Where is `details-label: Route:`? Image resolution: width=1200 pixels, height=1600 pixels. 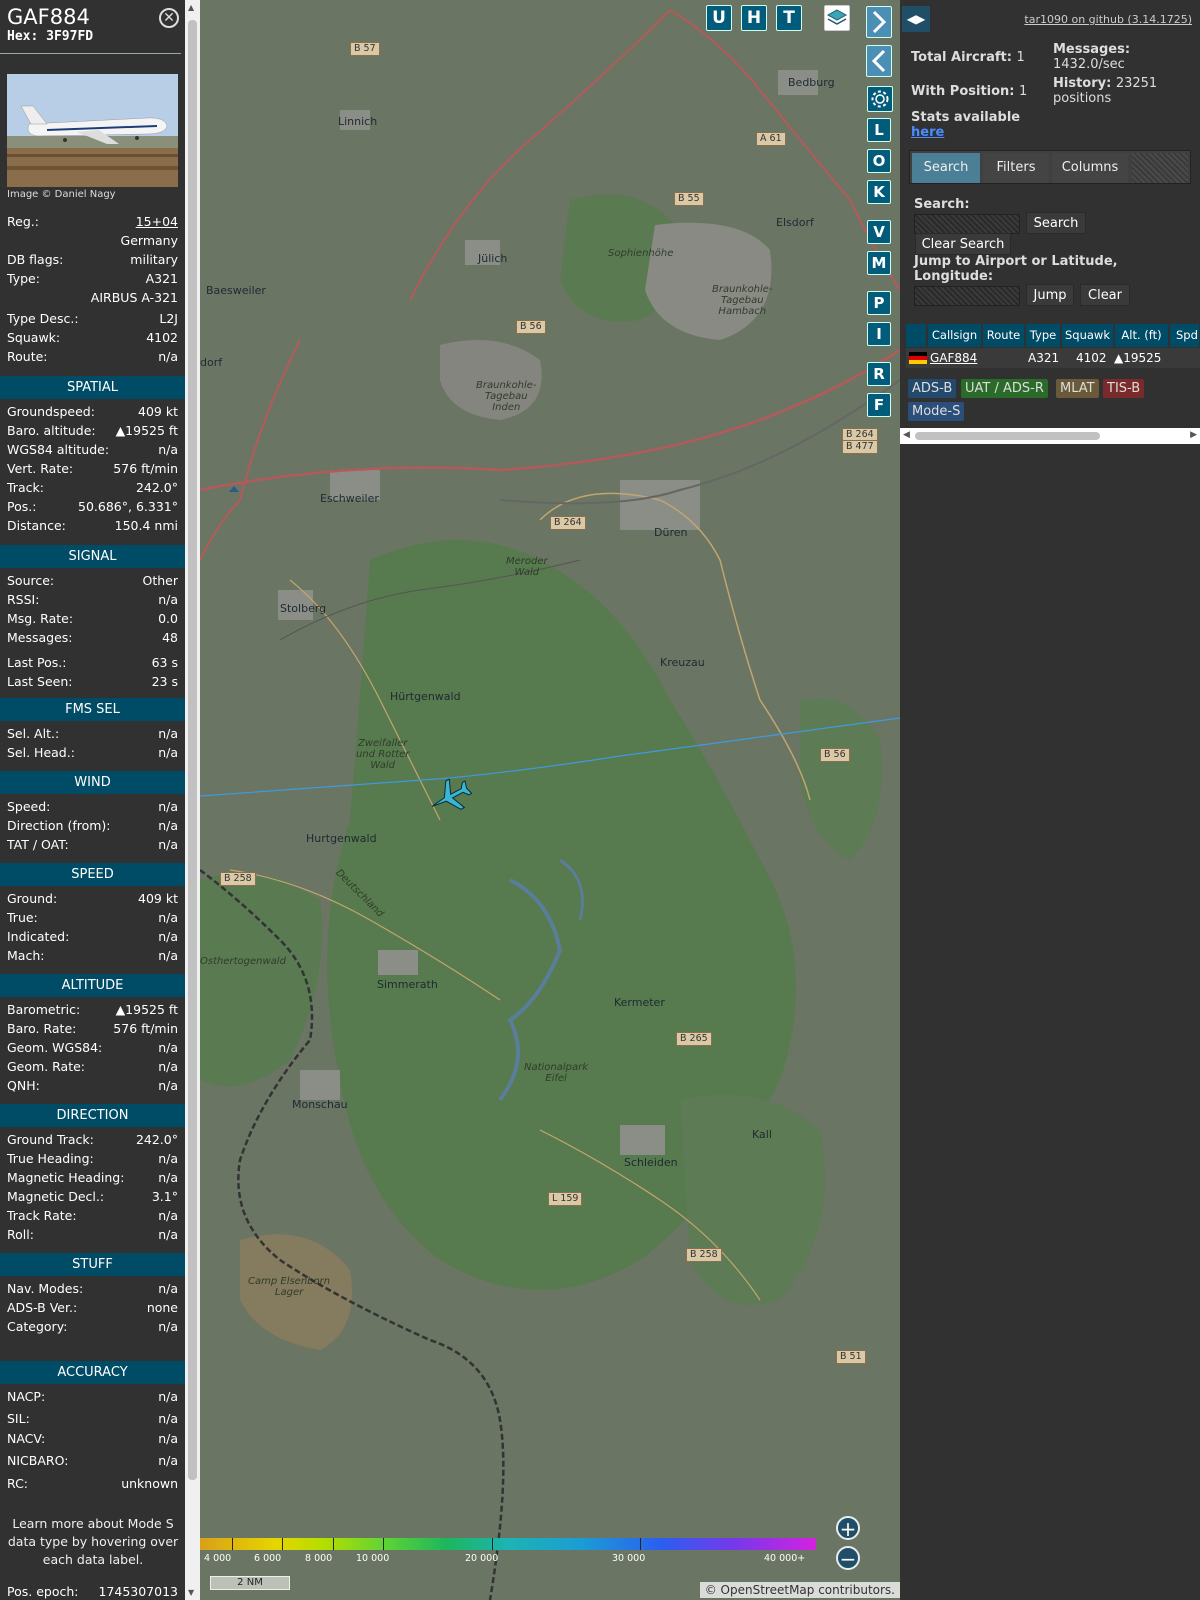 details-label: Route: is located at coordinates (27, 356).